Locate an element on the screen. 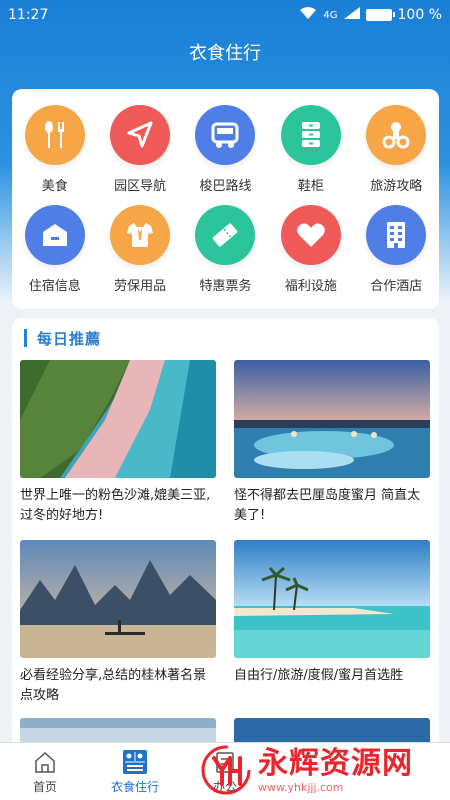 This screenshot has height=800, width=450. grid-label: 特惠票务 is located at coordinates (225, 286).